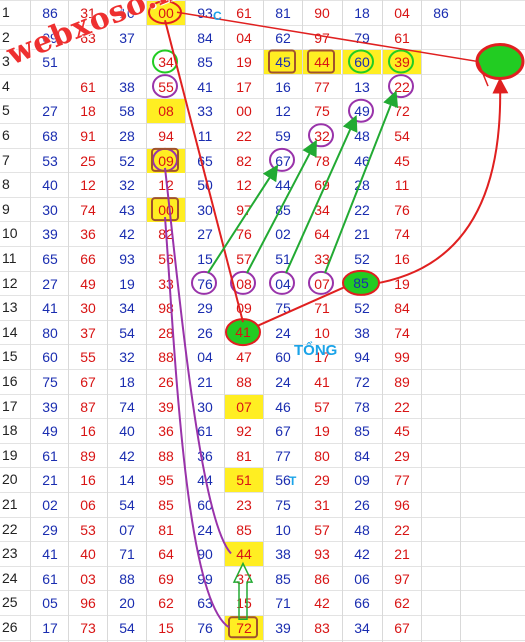 Image resolution: width=525 pixels, height=642 pixels. What do you see at coordinates (316, 350) in the screenshot?
I see `tong-label: TỔNG` at bounding box center [316, 350].